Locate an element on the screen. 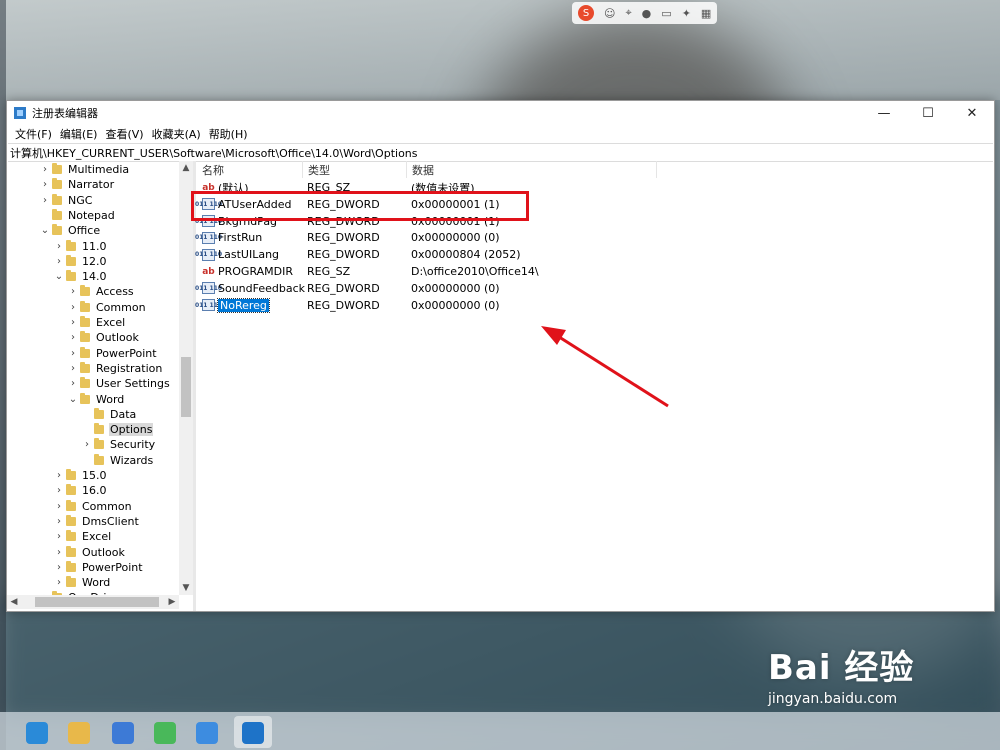 The height and width of the screenshot is (750, 1000). annotation-arrow is located at coordinates (605, 367).